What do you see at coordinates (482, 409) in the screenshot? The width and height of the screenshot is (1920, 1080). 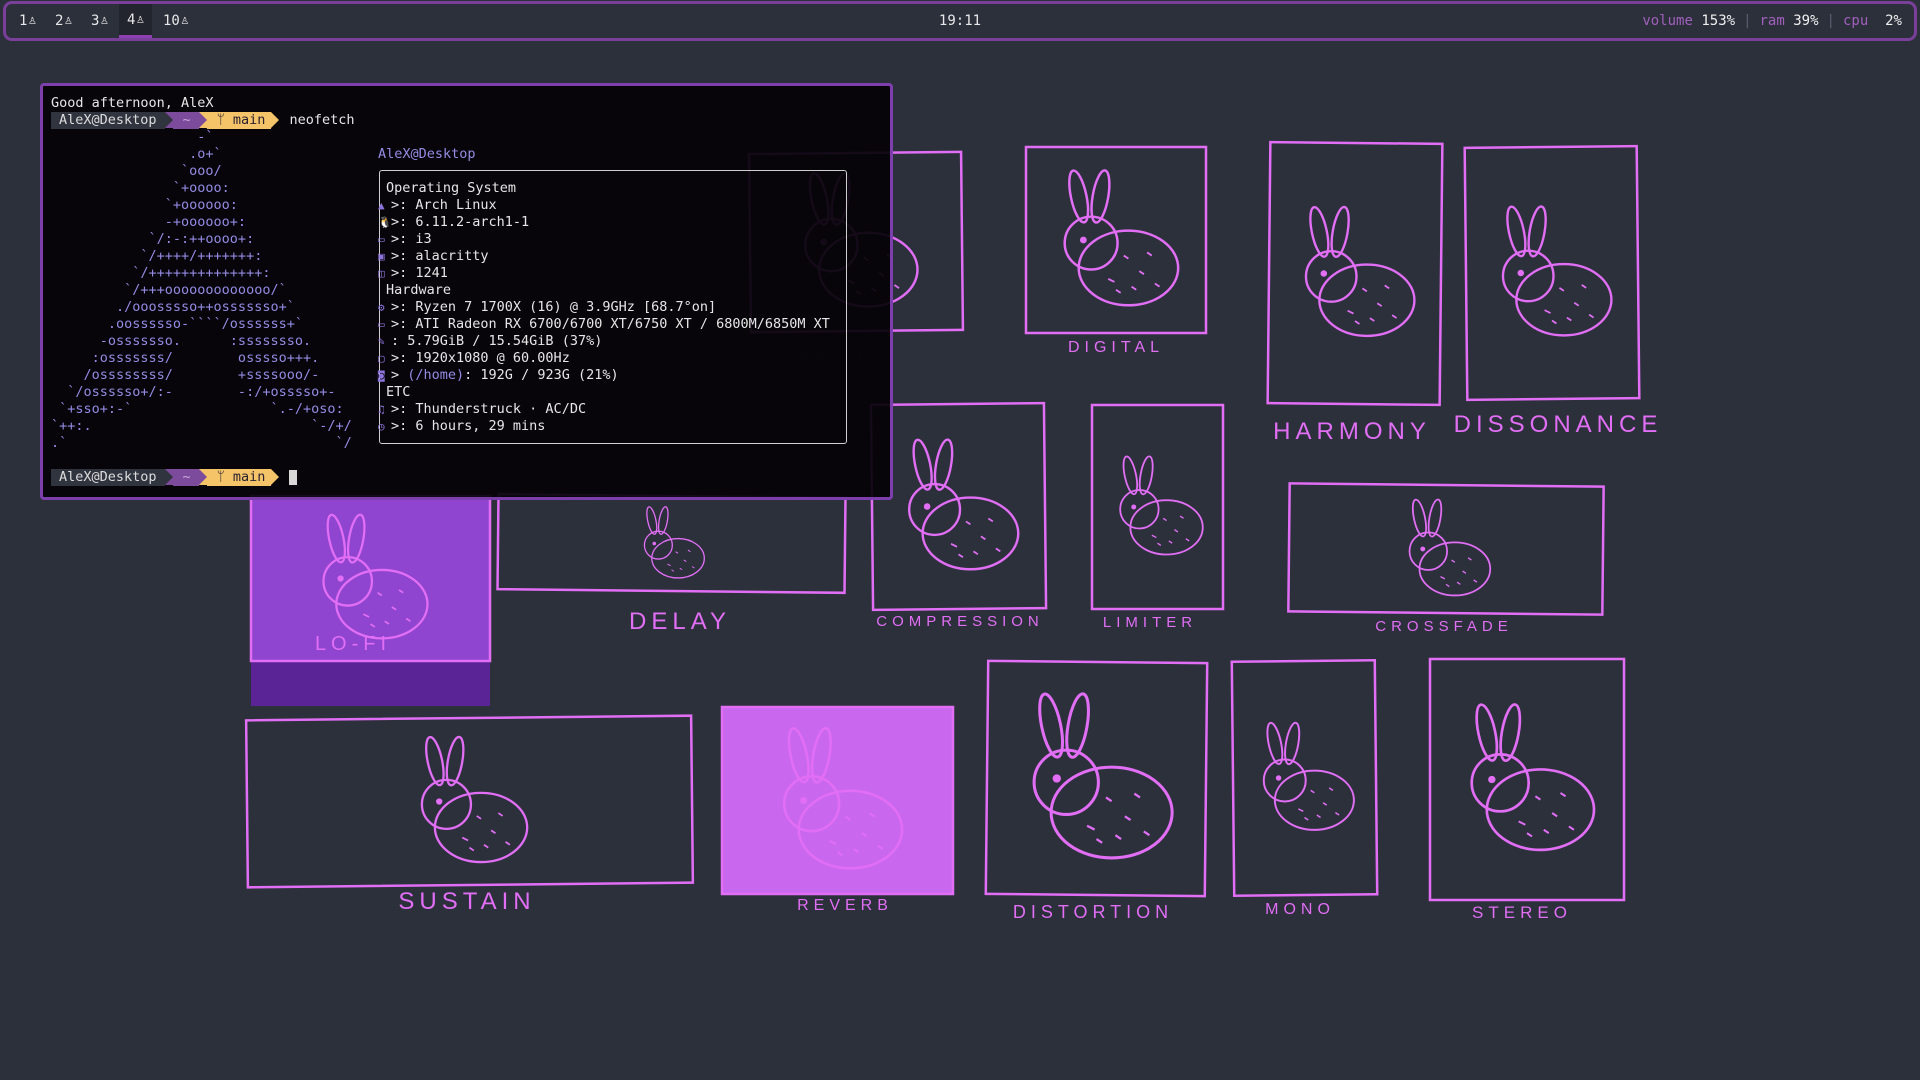 I see `info-row: ♫ >: Thunderstruck · AC/DC` at bounding box center [482, 409].